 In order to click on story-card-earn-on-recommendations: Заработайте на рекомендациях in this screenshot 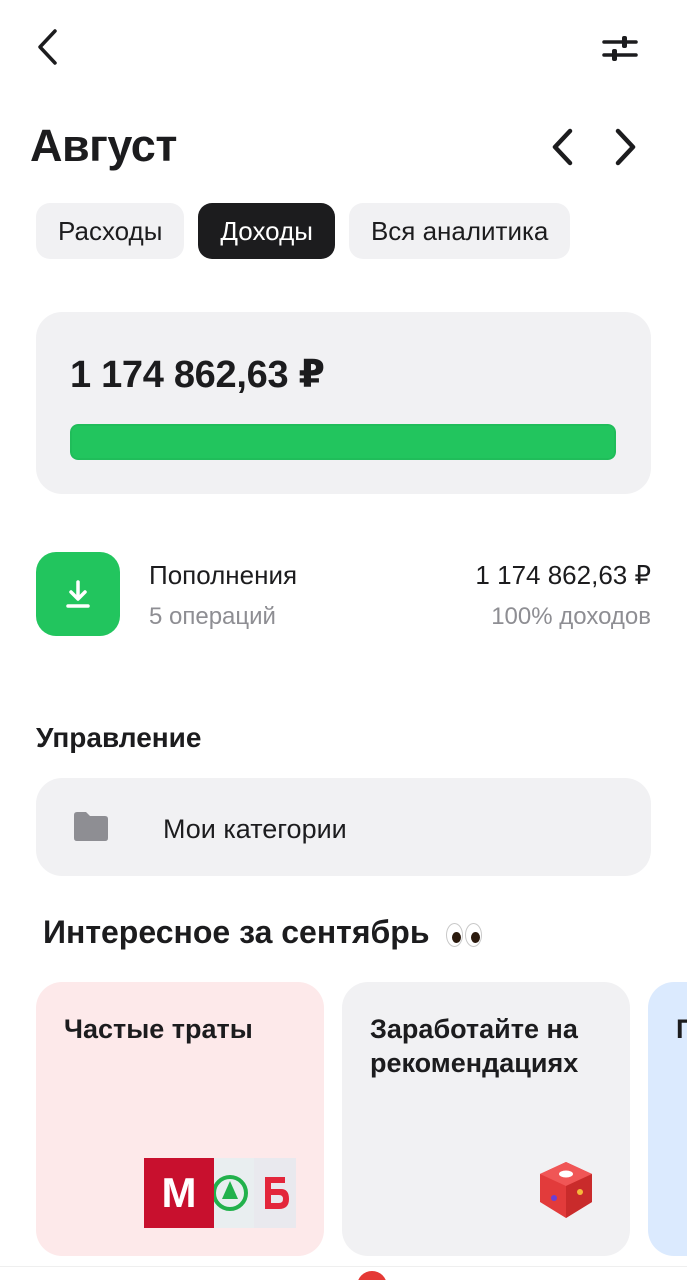, I will do `click(486, 1119)`.